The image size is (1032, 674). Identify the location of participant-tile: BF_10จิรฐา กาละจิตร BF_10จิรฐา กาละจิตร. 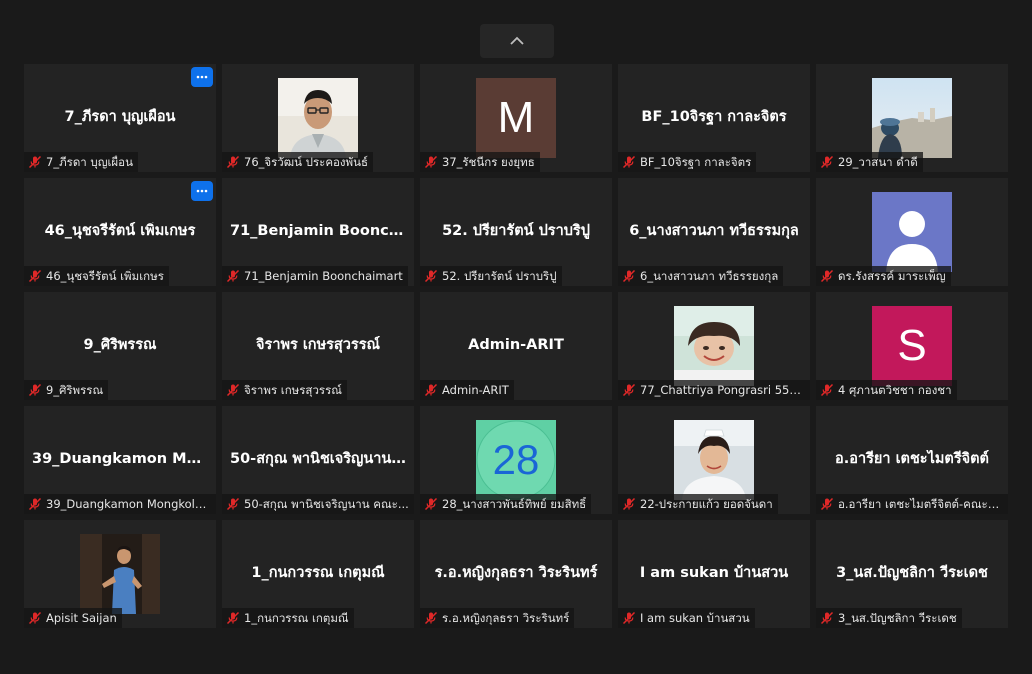
(714, 118).